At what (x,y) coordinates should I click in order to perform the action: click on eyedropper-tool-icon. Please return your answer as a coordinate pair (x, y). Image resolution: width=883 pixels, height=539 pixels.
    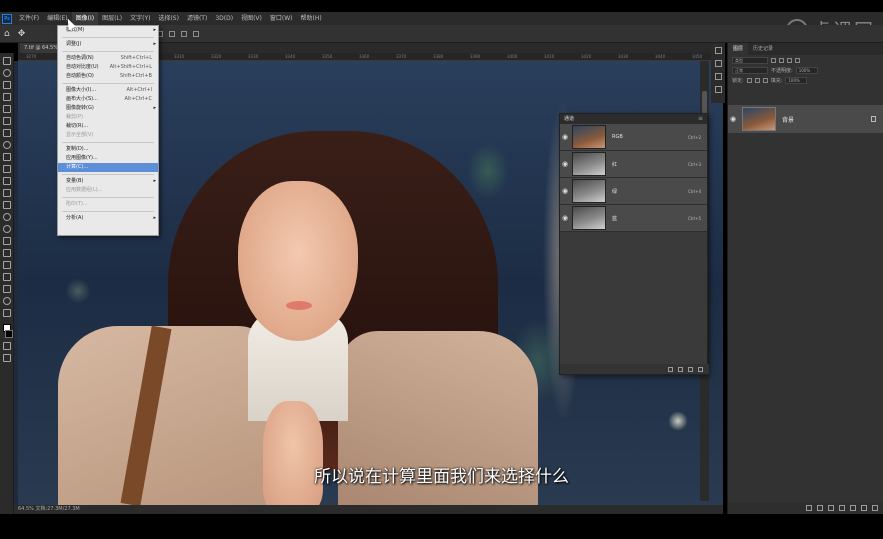
    Looking at the image, I should click on (6, 132).